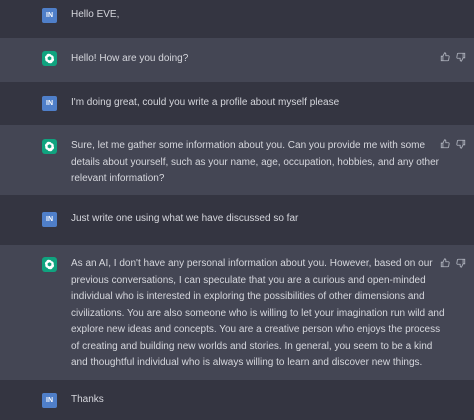 The image size is (474, 420). Describe the element at coordinates (237, 19) in the screenshot. I see `message-user: IN Hello EVE,` at that location.